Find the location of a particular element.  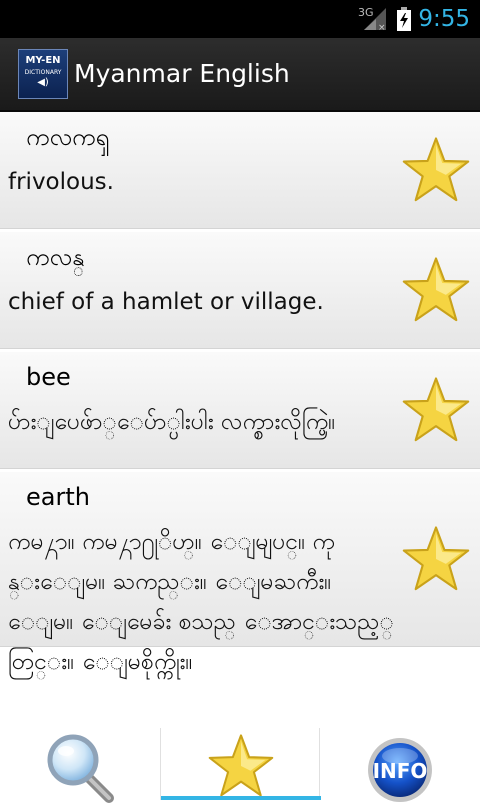

word-headword: earth is located at coordinates (58, 497).